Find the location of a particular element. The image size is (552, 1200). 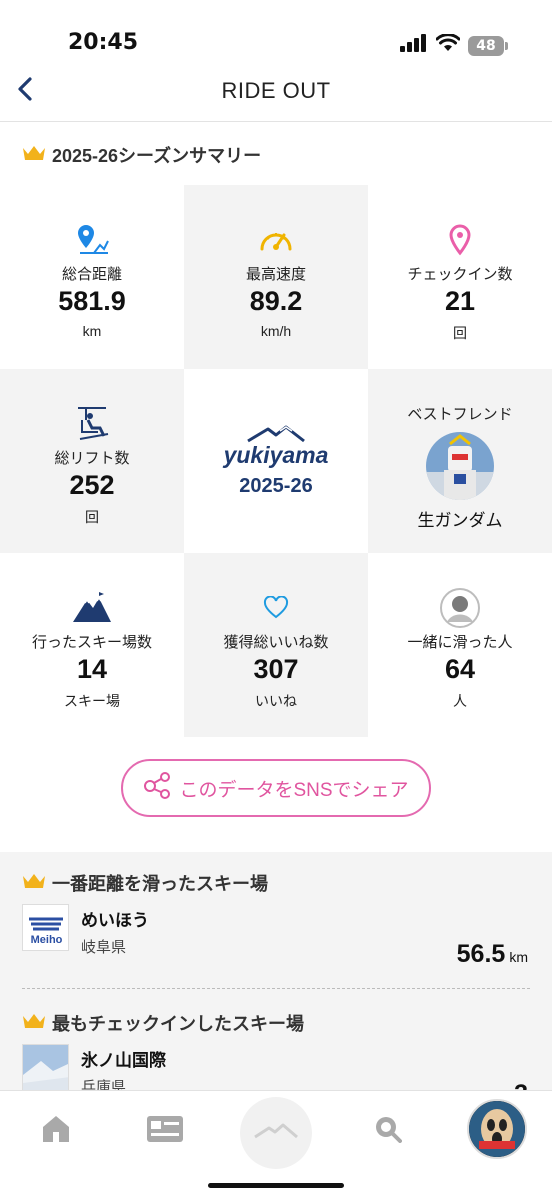

tab-center-ride is located at coordinates (276, 1133).